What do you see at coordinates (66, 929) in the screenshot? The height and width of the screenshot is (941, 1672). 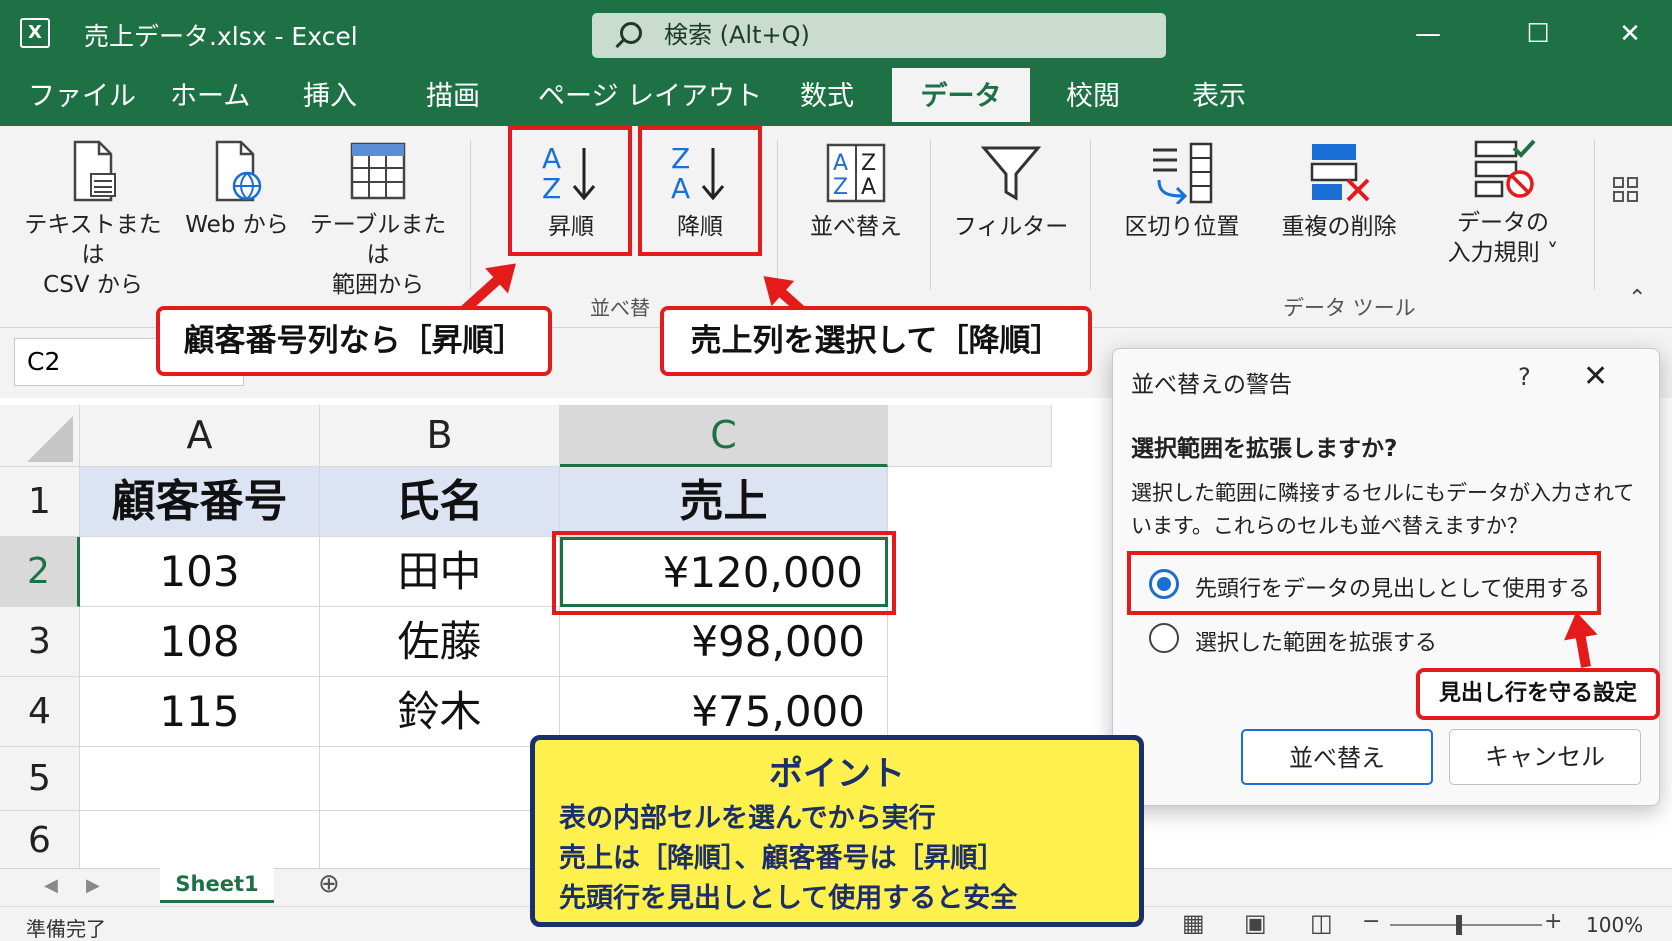 I see `status-ready: 準備完了` at bounding box center [66, 929].